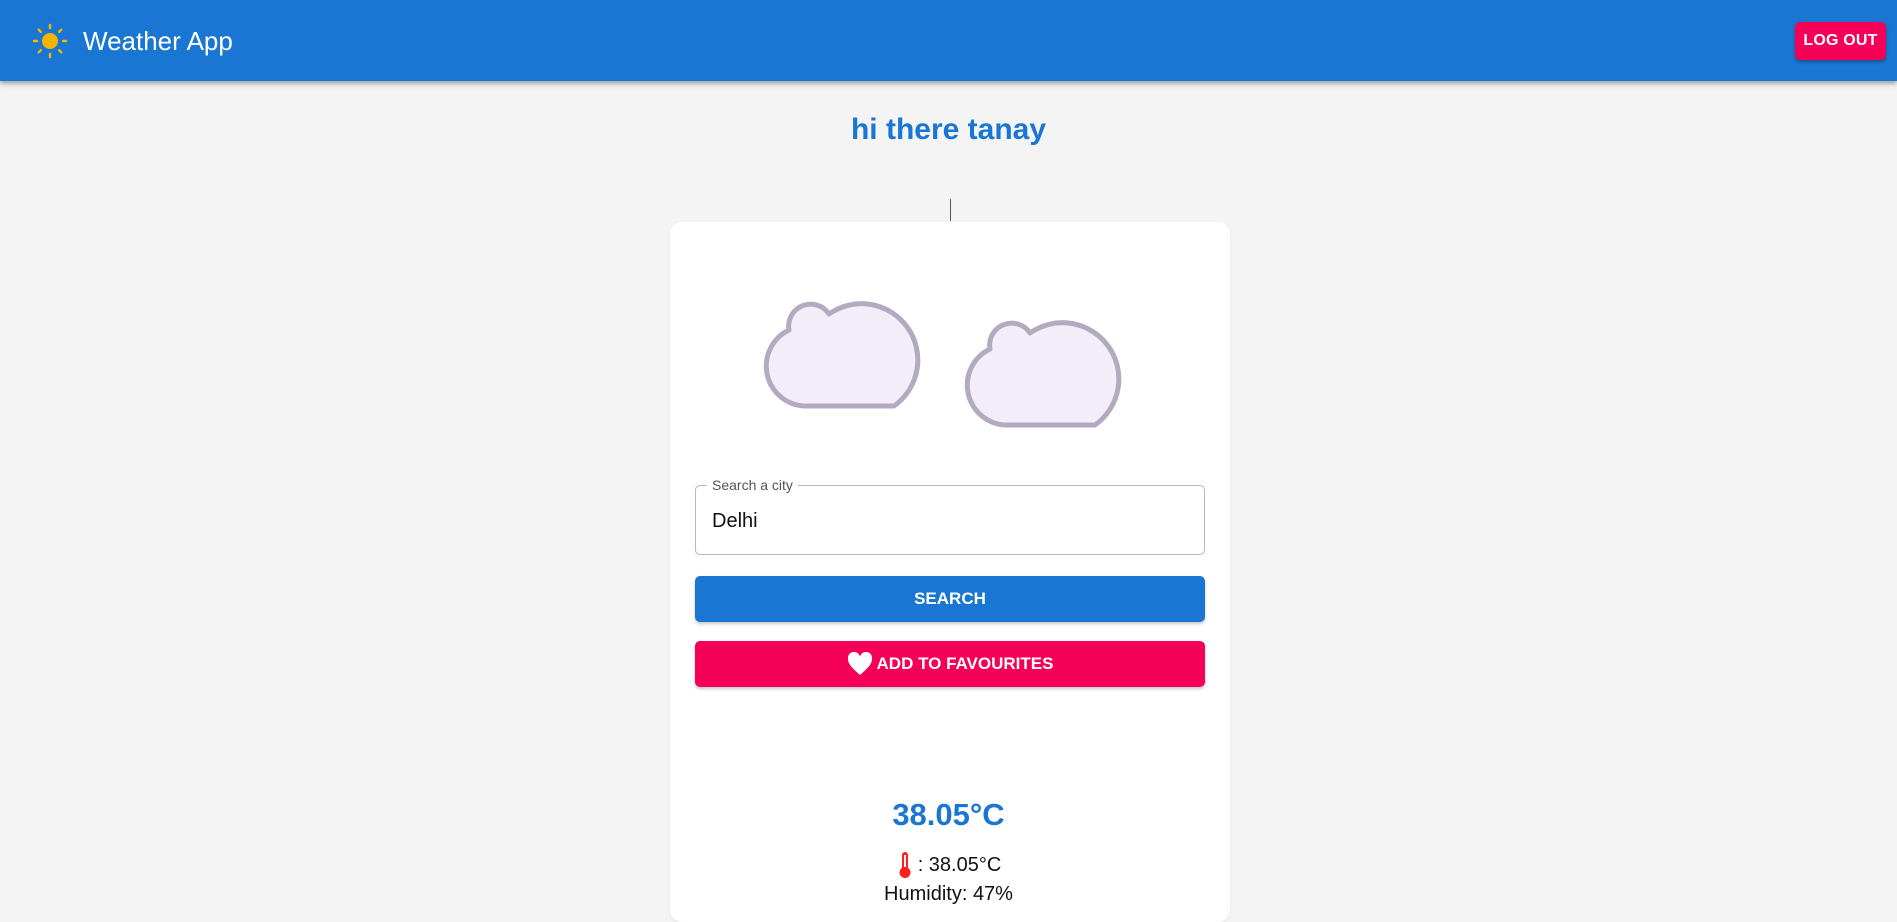 The height and width of the screenshot is (922, 1897). Describe the element at coordinates (948, 814) in the screenshot. I see `temperature-value: 38.05°C` at that location.